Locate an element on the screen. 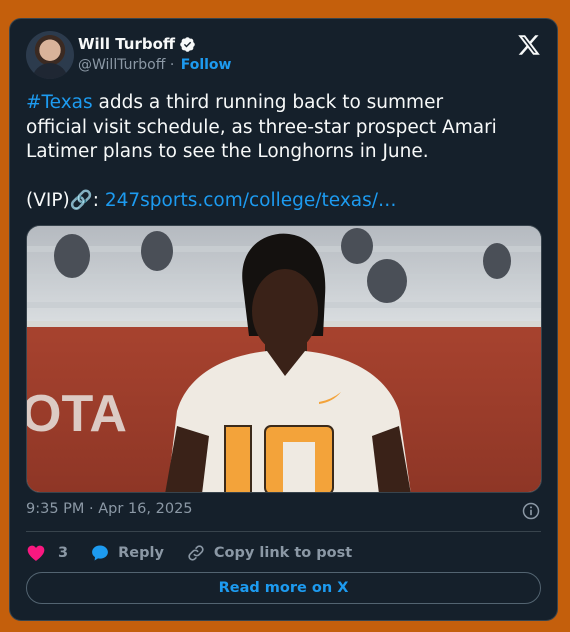  reply-bubble-icon is located at coordinates (100, 553).